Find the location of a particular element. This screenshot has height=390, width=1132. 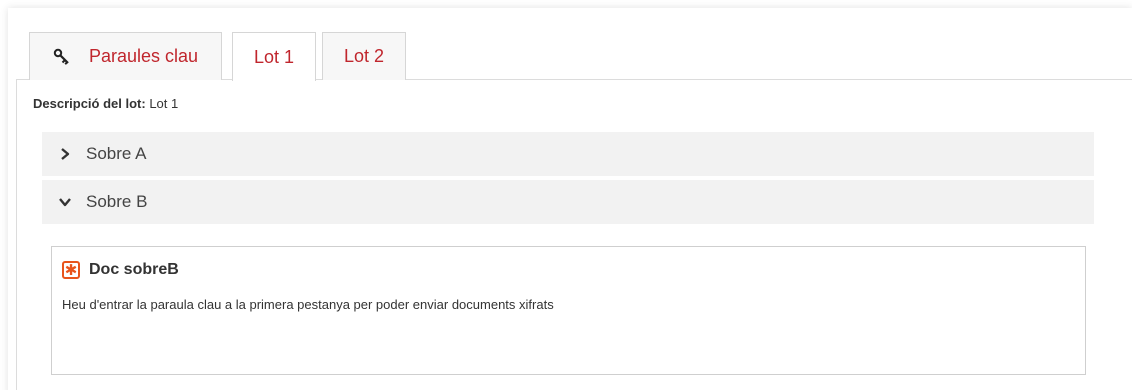

lot-description: Descripció del lot: Lot 1 is located at coordinates (105, 103).